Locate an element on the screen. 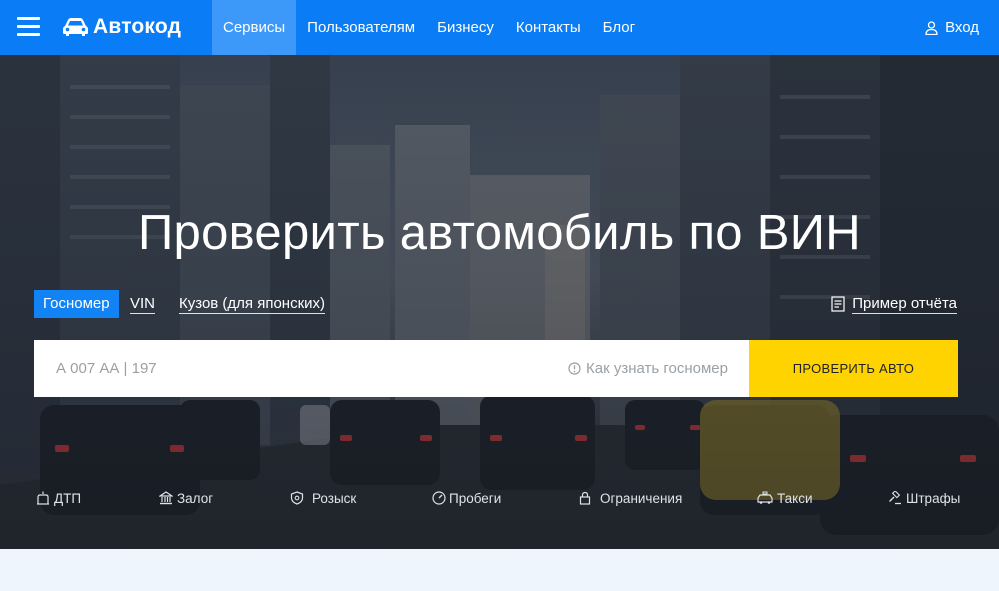 The width and height of the screenshot is (999, 591). tab-vin: VIN is located at coordinates (143, 304).